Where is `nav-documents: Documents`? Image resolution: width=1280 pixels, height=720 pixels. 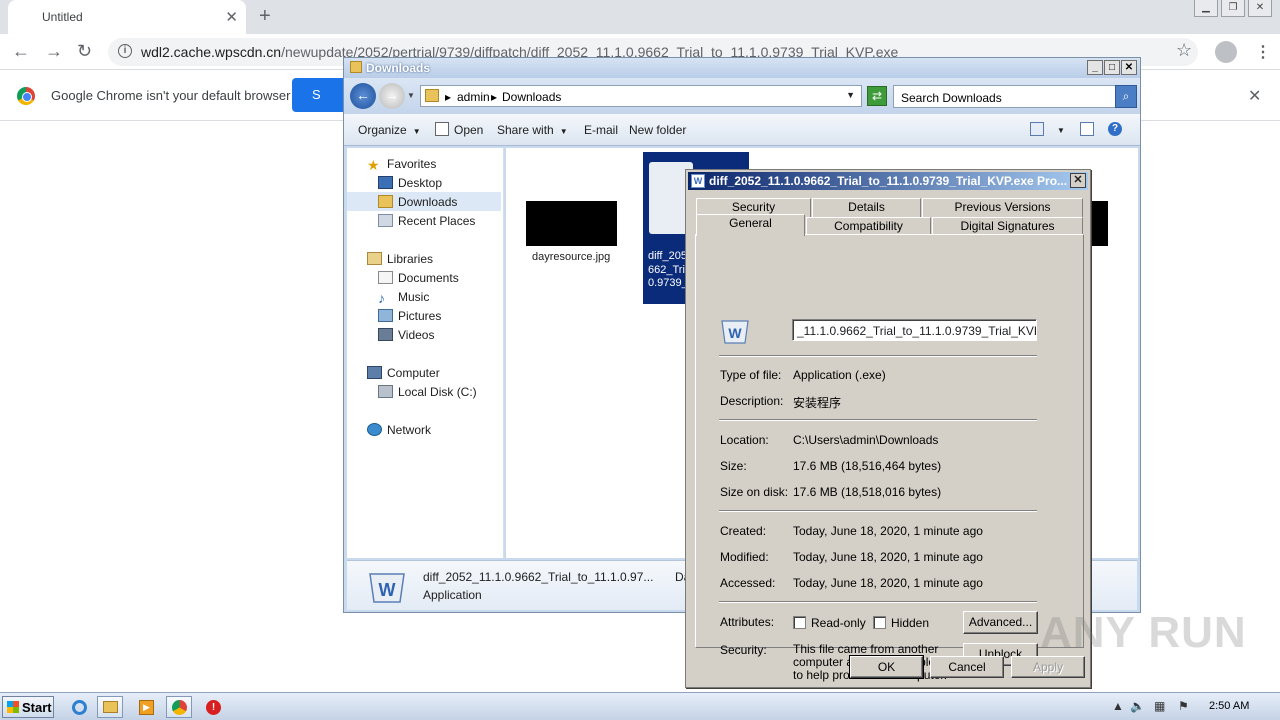
nav-documents: Documents is located at coordinates (418, 280).